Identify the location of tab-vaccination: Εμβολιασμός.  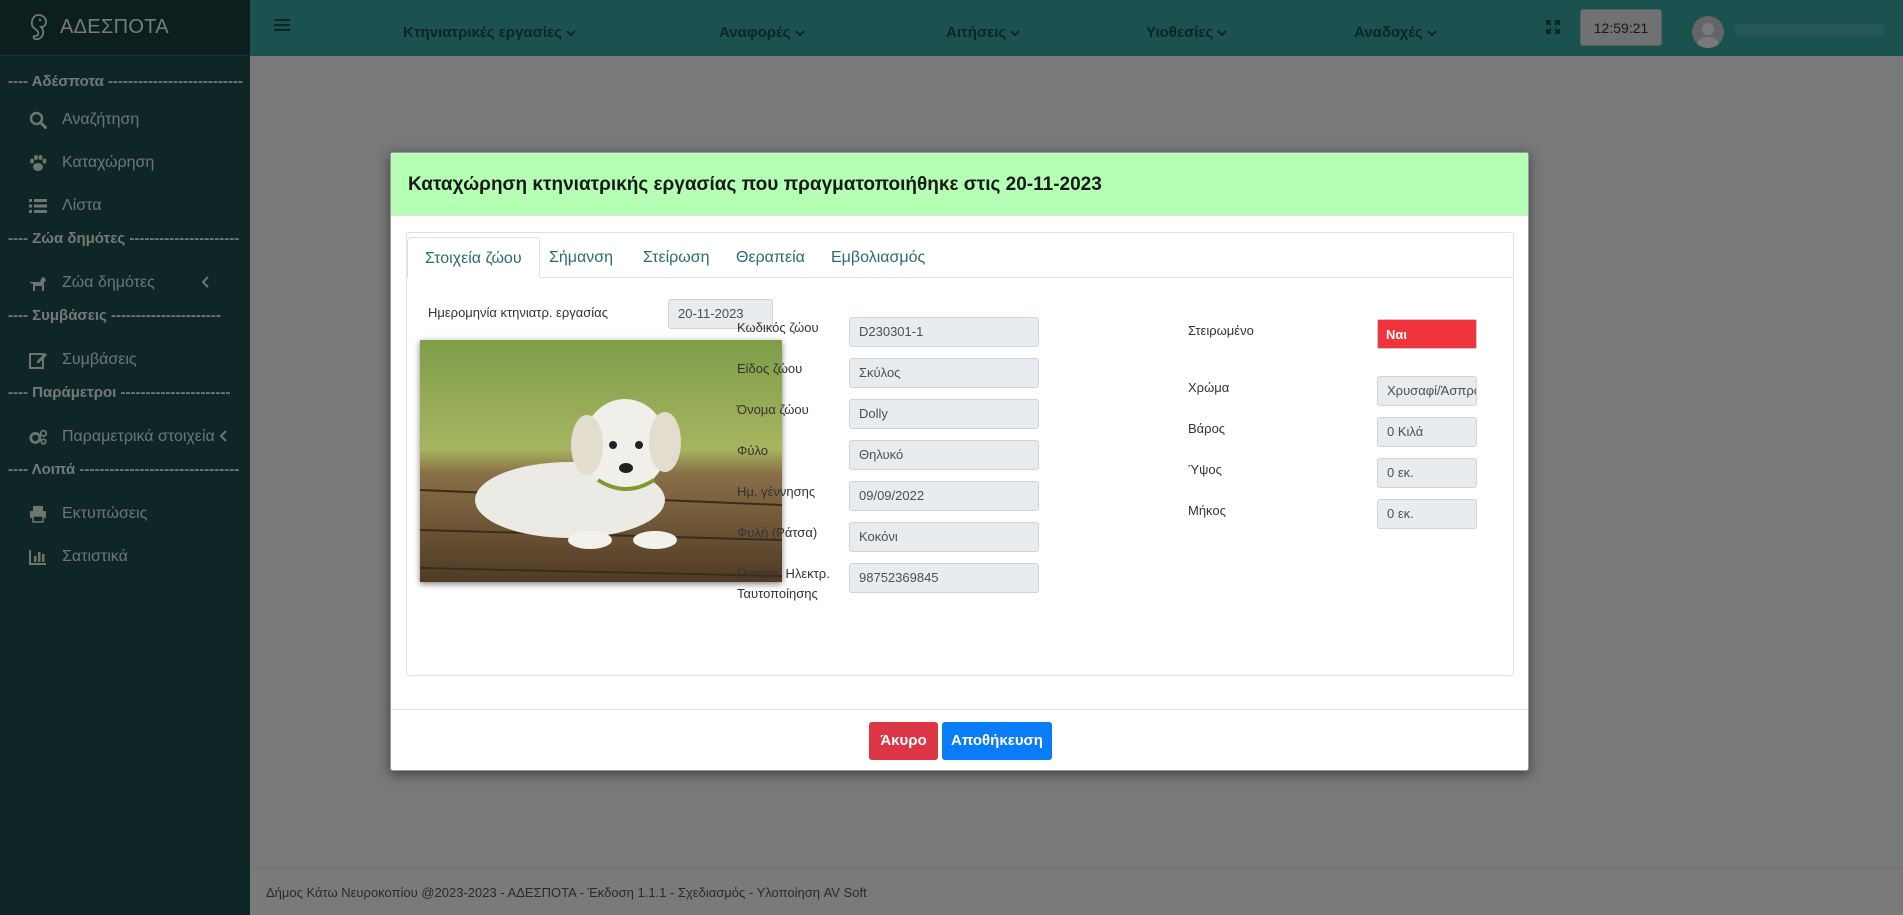
(878, 257).